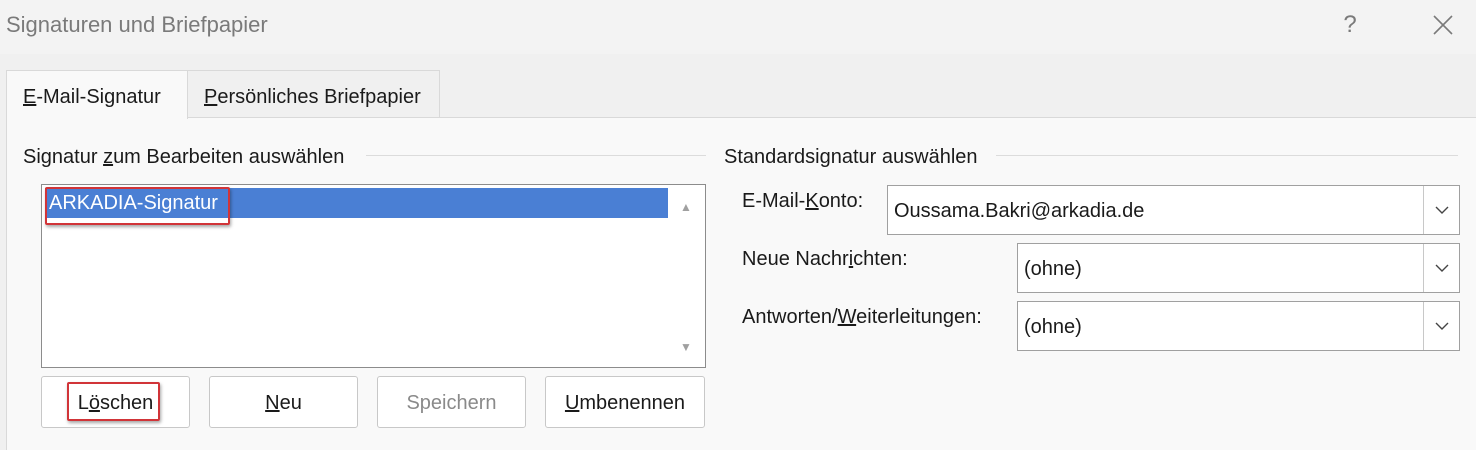 The height and width of the screenshot is (450, 1476). What do you see at coordinates (632, 403) in the screenshot?
I see `rename-label-post: mbenennen` at bounding box center [632, 403].